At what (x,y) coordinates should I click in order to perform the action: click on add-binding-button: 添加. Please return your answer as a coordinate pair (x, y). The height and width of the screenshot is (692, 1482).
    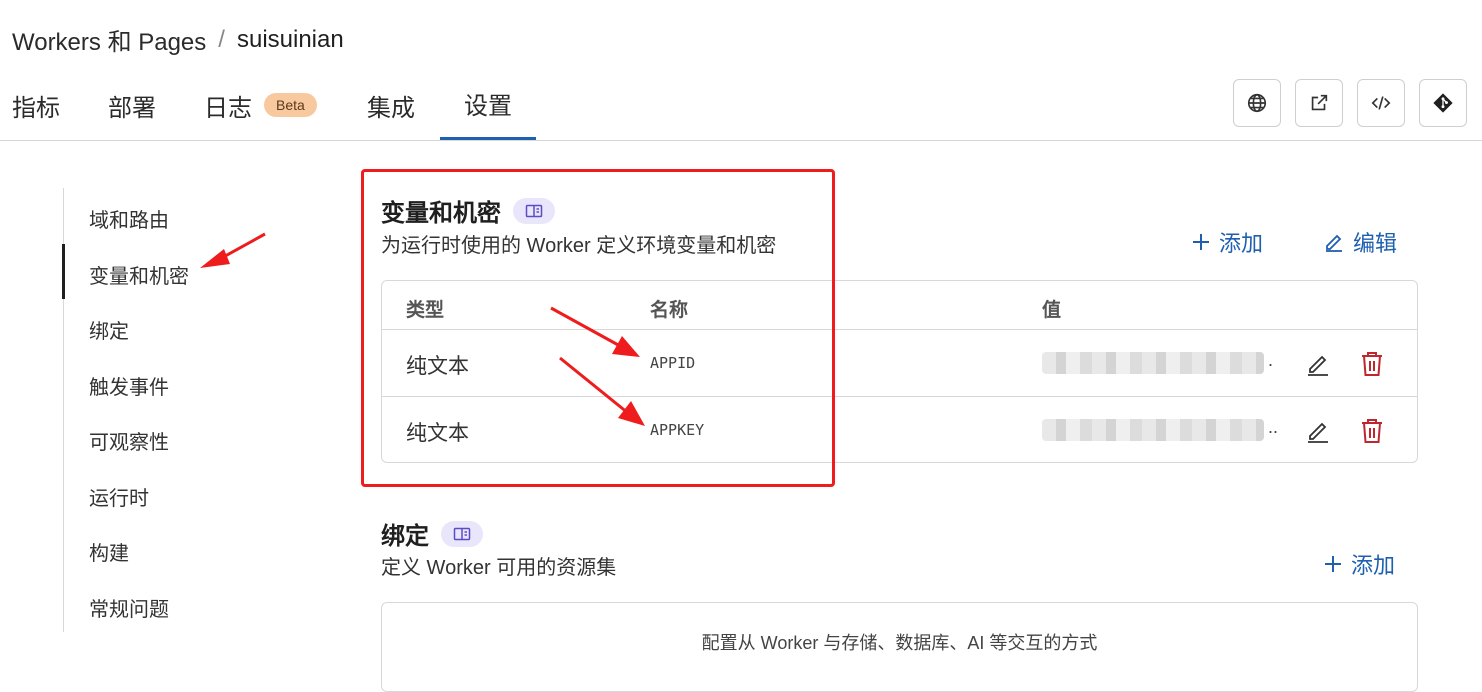
    Looking at the image, I should click on (1359, 564).